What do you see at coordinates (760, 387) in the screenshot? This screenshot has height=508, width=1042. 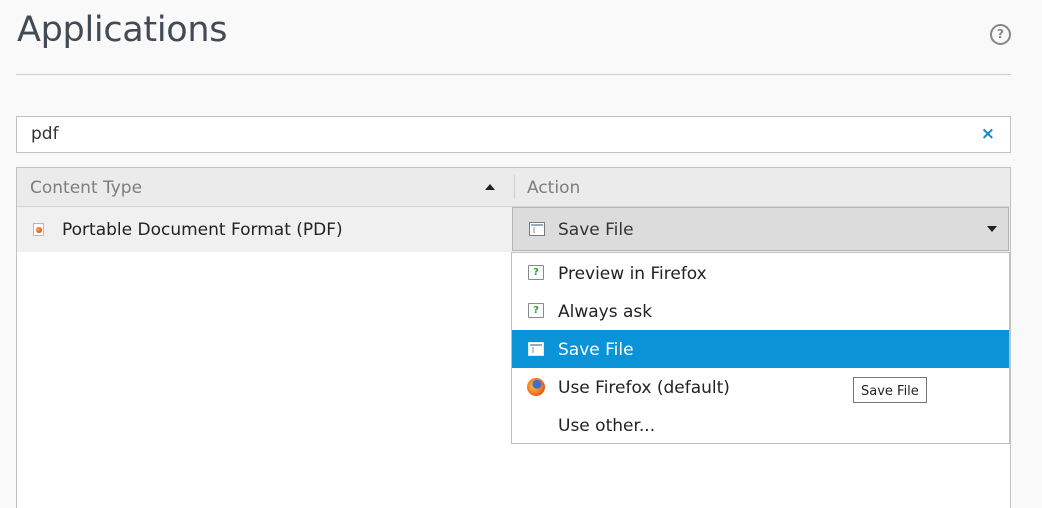 I see `menu-item-use-firefox: Use Firefox (default)` at bounding box center [760, 387].